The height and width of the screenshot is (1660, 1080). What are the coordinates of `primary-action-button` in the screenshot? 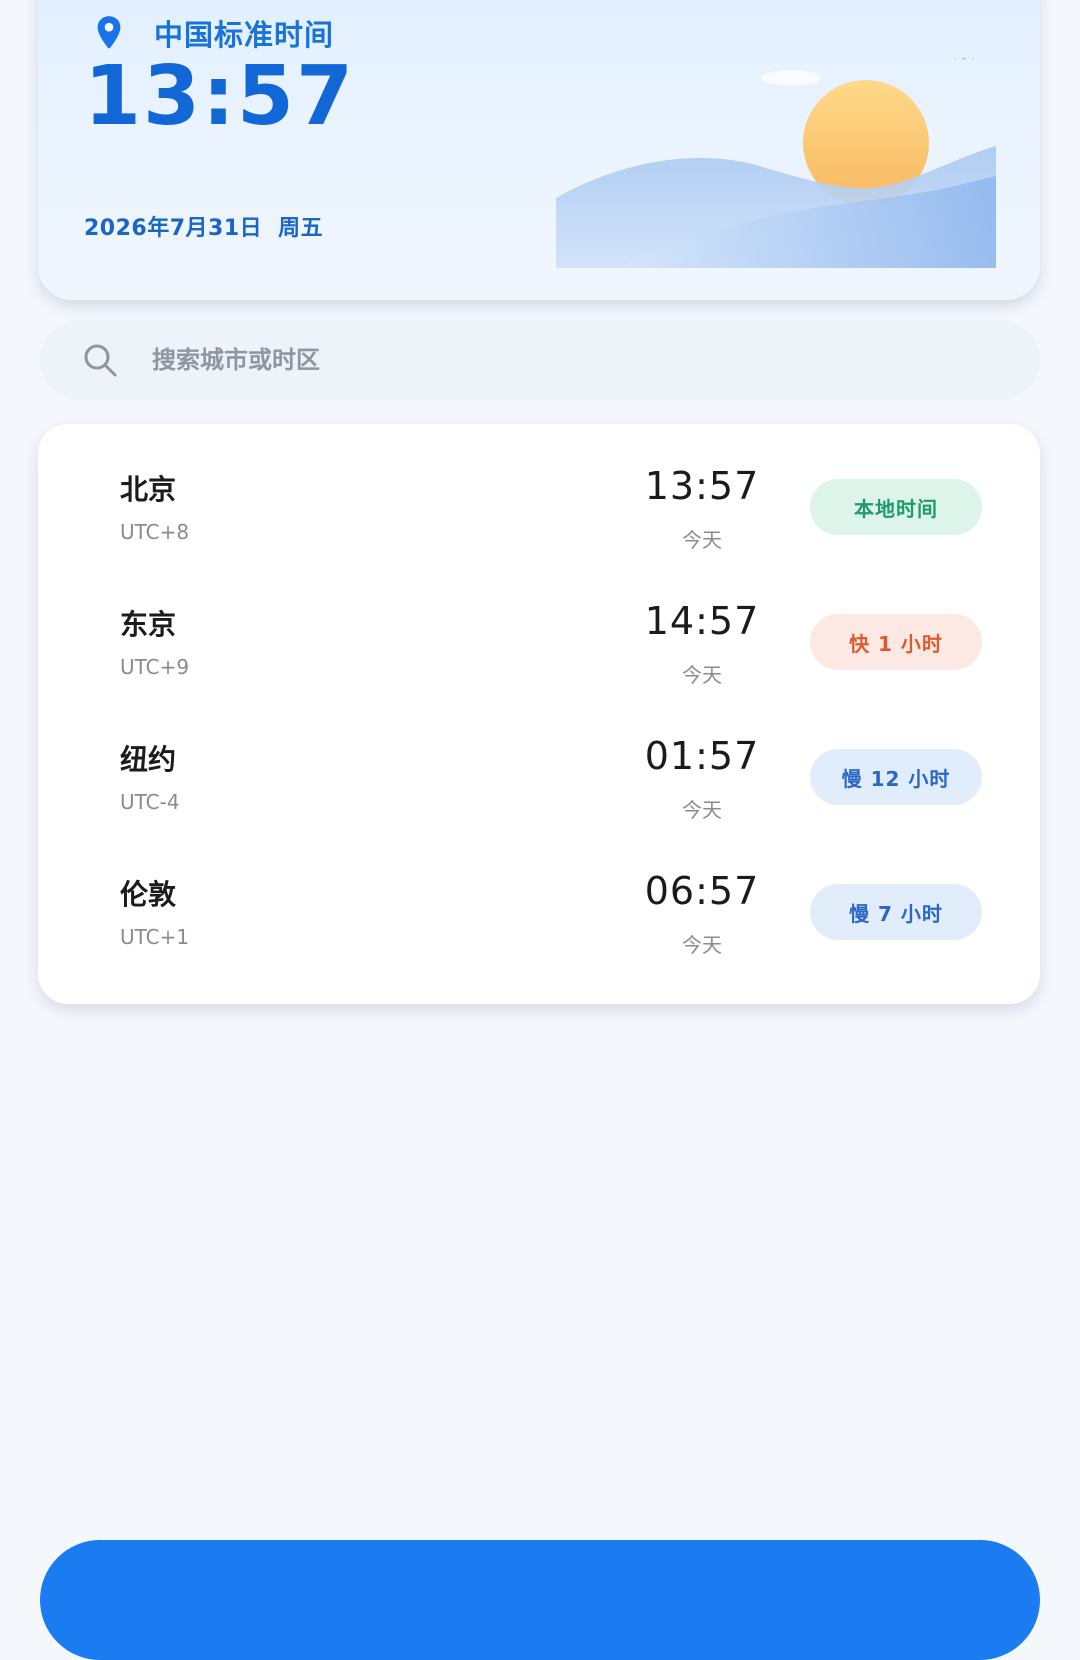 It's located at (540, 1600).